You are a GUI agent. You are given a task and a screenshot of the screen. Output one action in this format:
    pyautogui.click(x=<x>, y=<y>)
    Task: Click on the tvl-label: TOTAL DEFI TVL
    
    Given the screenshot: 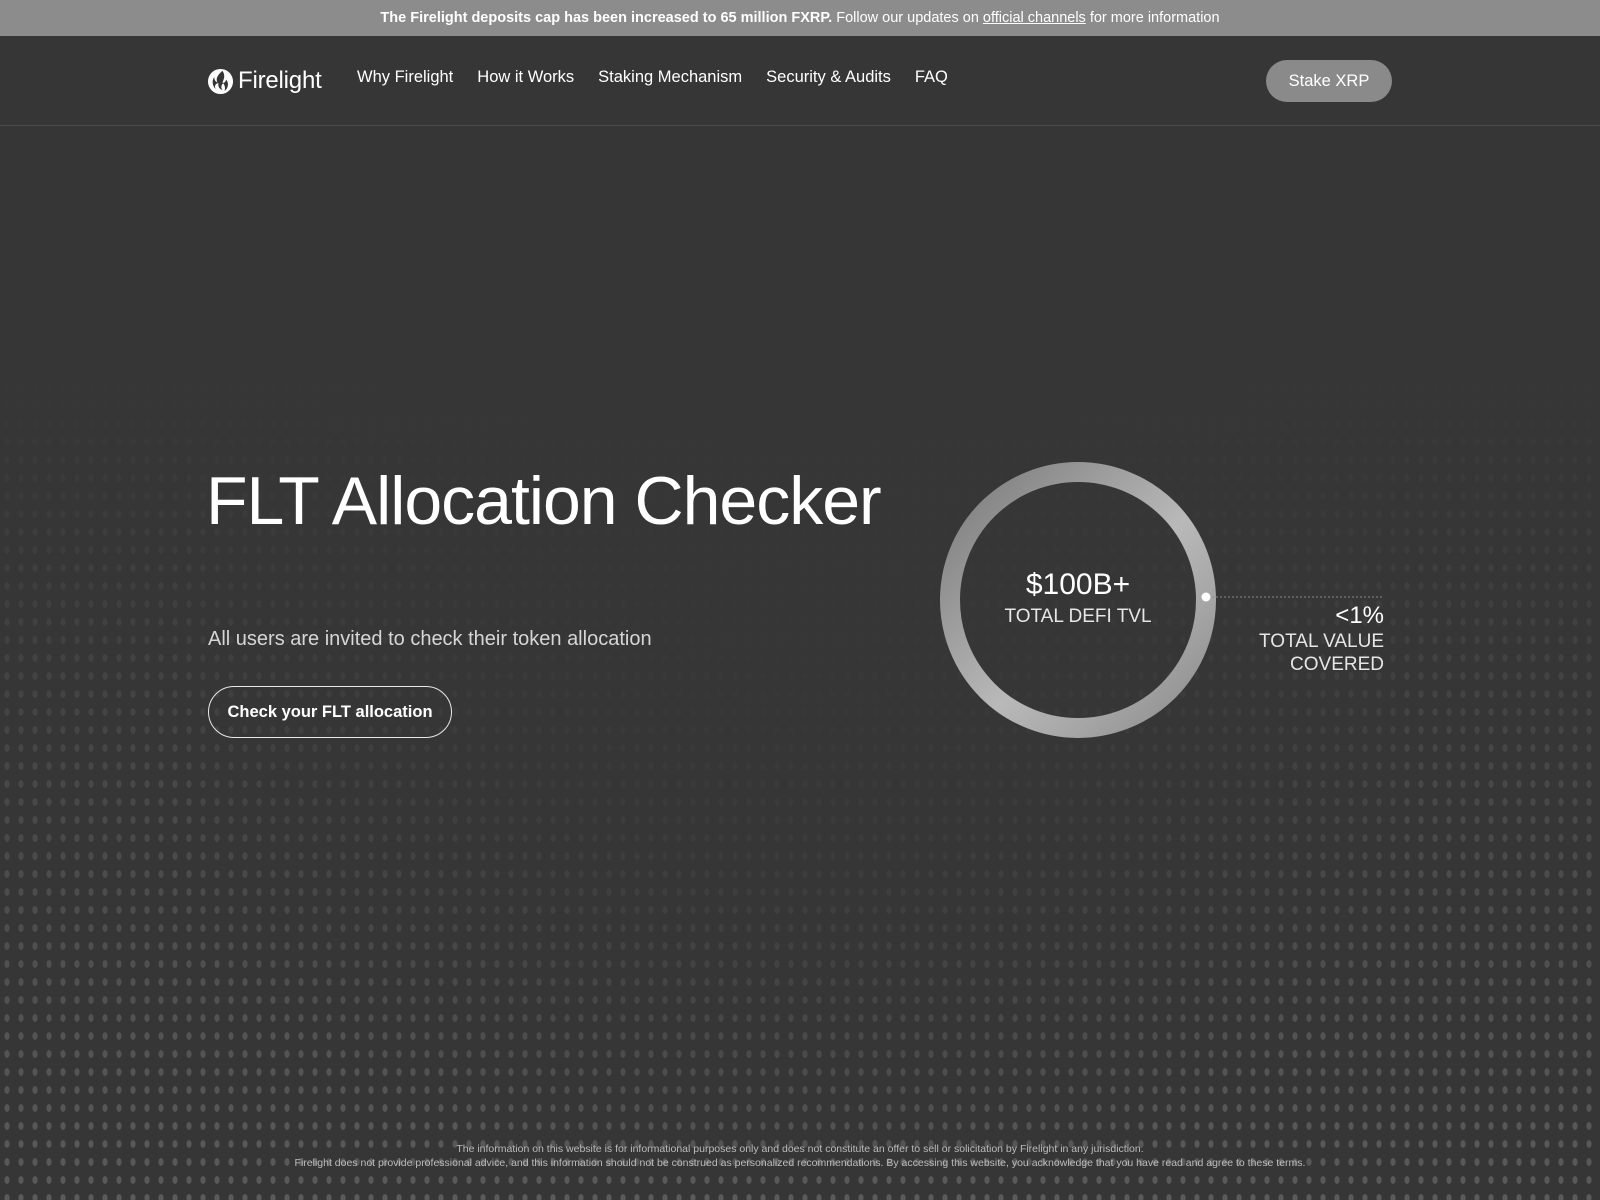 What is the action you would take?
    pyautogui.click(x=1078, y=616)
    